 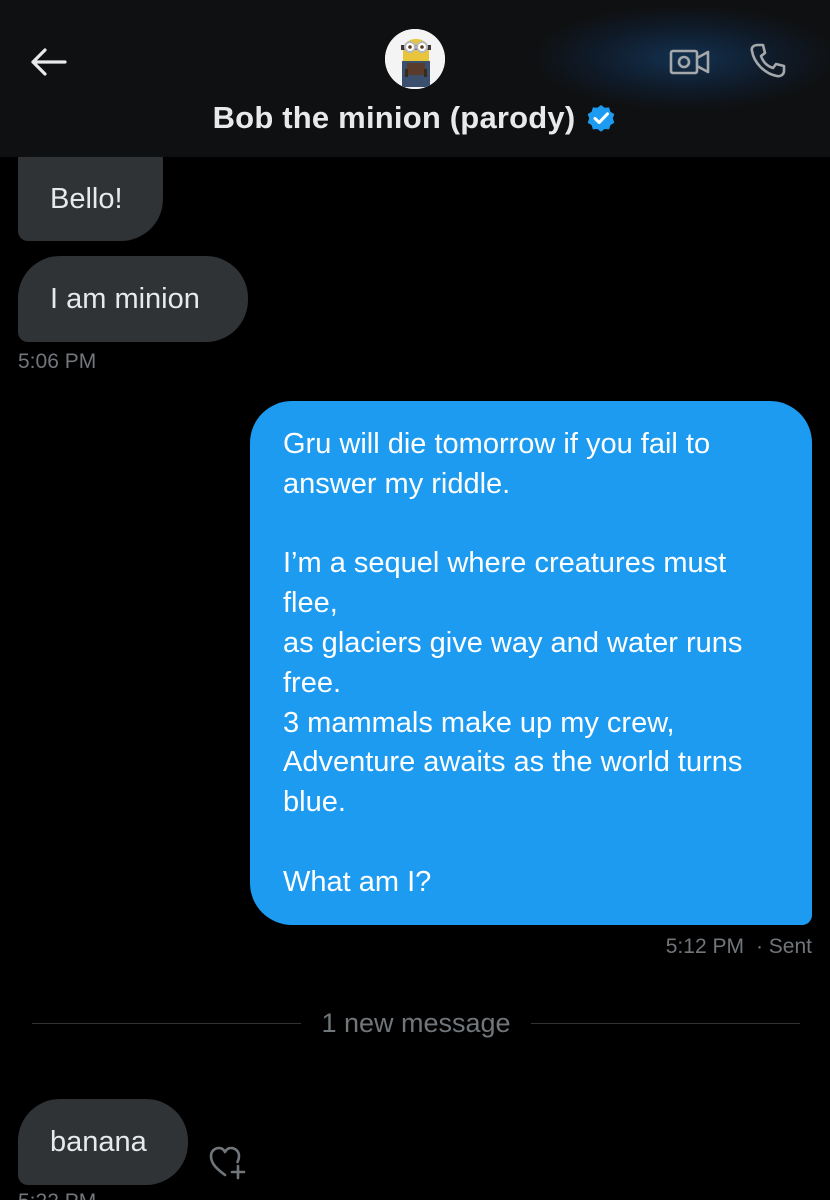 What do you see at coordinates (125, 298) in the screenshot?
I see `message-text: I am minion` at bounding box center [125, 298].